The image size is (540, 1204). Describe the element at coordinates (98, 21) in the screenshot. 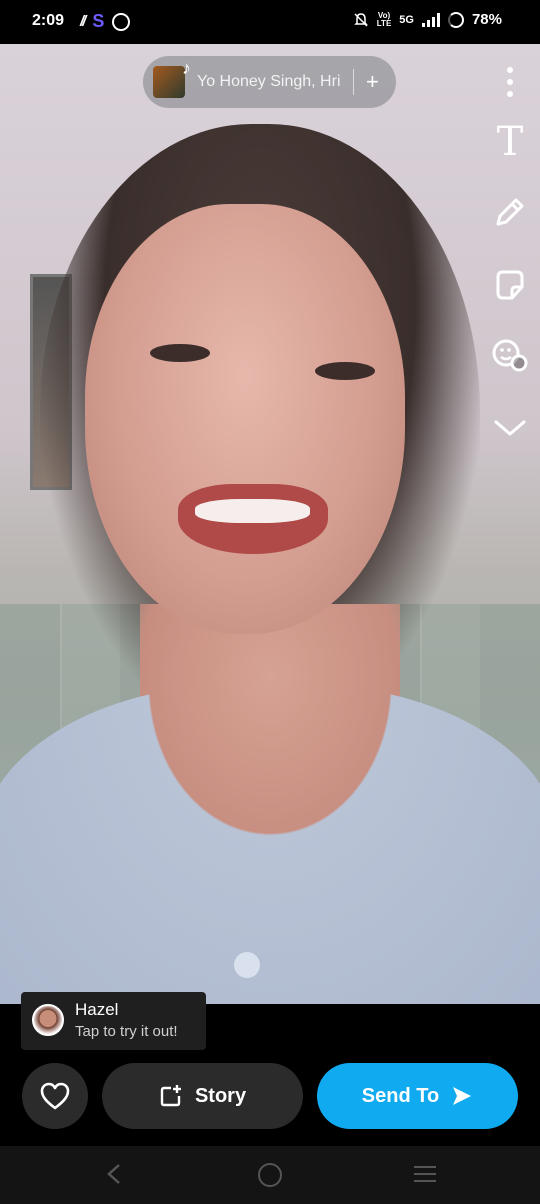

I see `app-s-icon: S` at that location.